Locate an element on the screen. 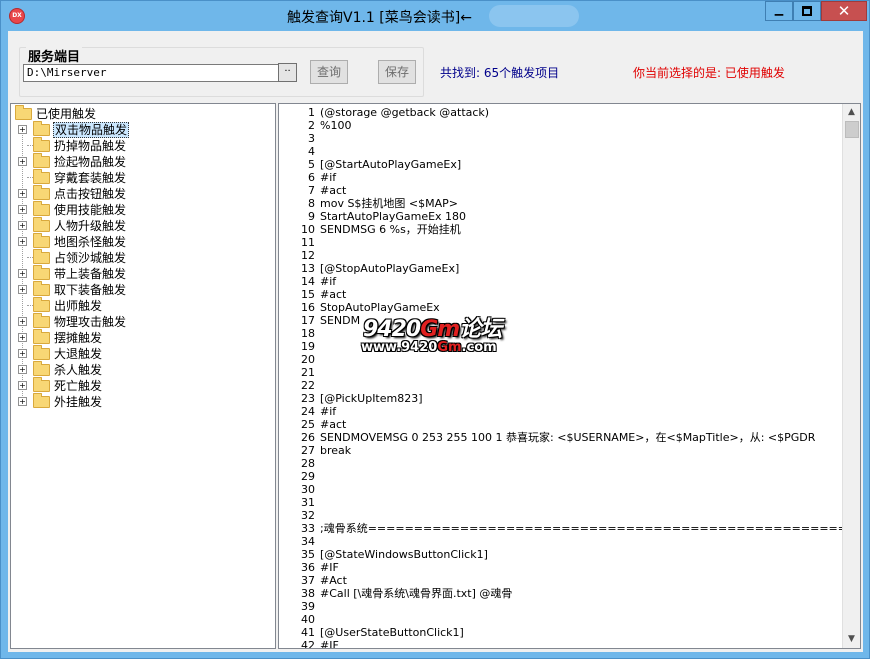  code-text: [@StopAutoPlayGameEx] is located at coordinates (390, 268).